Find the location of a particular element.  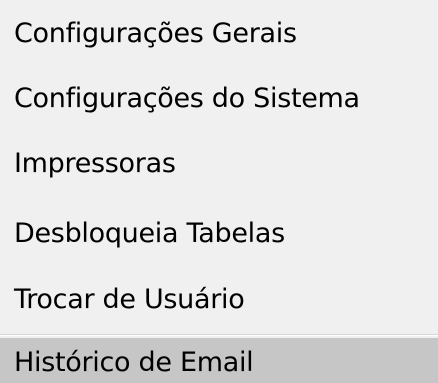

menu-item-historico-de-email: Histórico de Email is located at coordinates (219, 363).